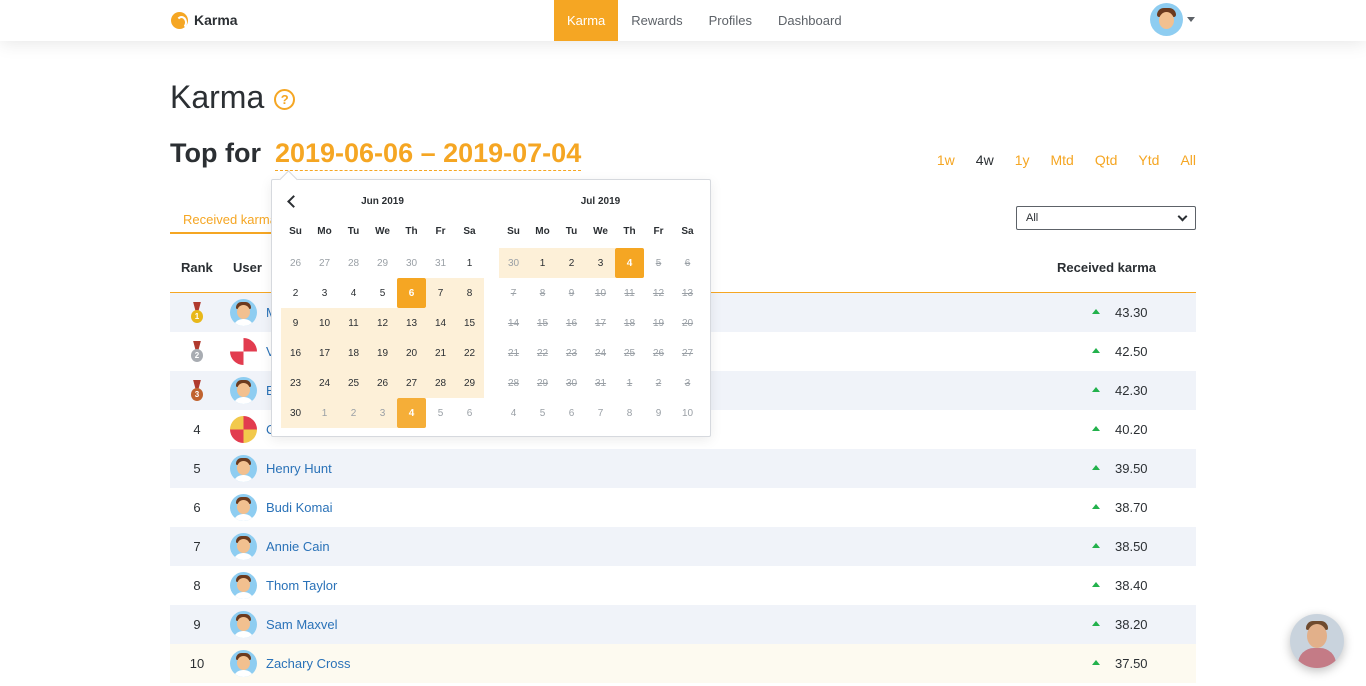 The height and width of the screenshot is (686, 1366). Describe the element at coordinates (285, 99) in the screenshot. I see `question-circle-icon: ?` at that location.